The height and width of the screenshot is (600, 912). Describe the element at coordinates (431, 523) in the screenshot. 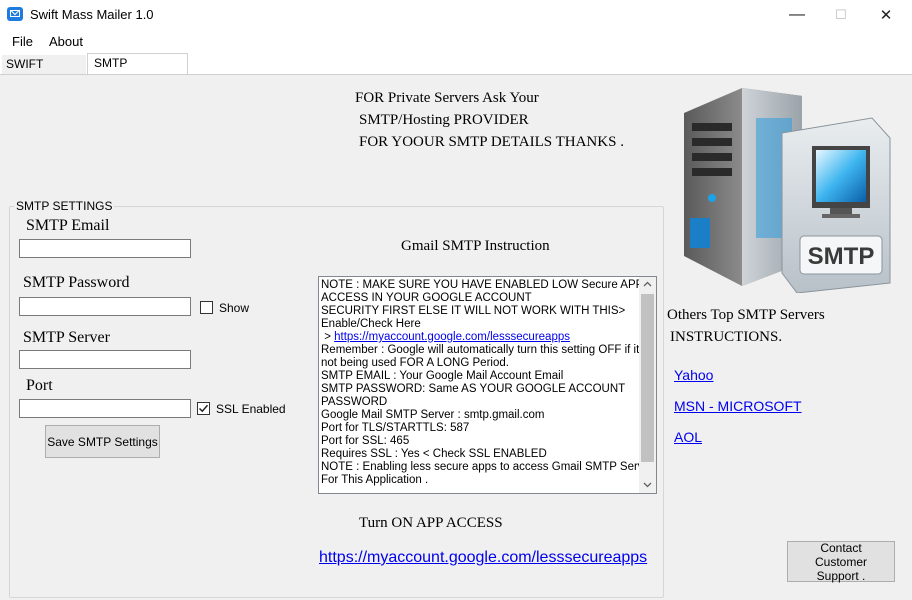

I see `turn-on-app-access-label: Turn ON APP ACCESS` at that location.